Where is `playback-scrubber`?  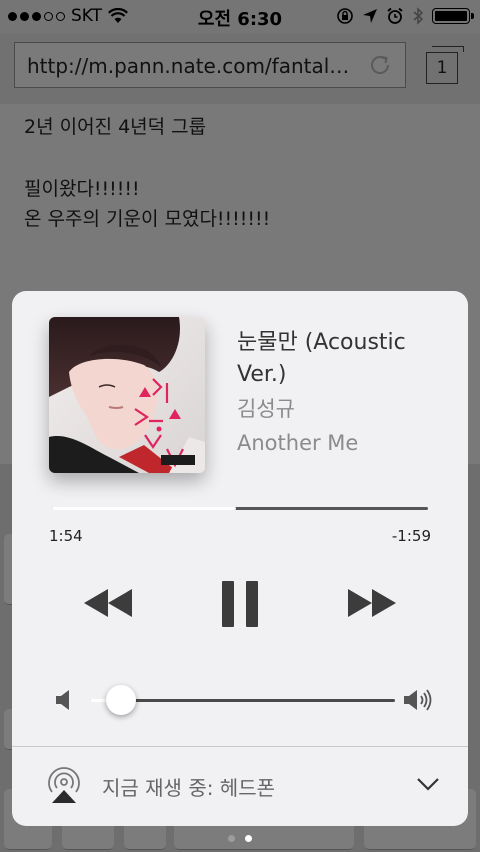
playback-scrubber is located at coordinates (240, 508).